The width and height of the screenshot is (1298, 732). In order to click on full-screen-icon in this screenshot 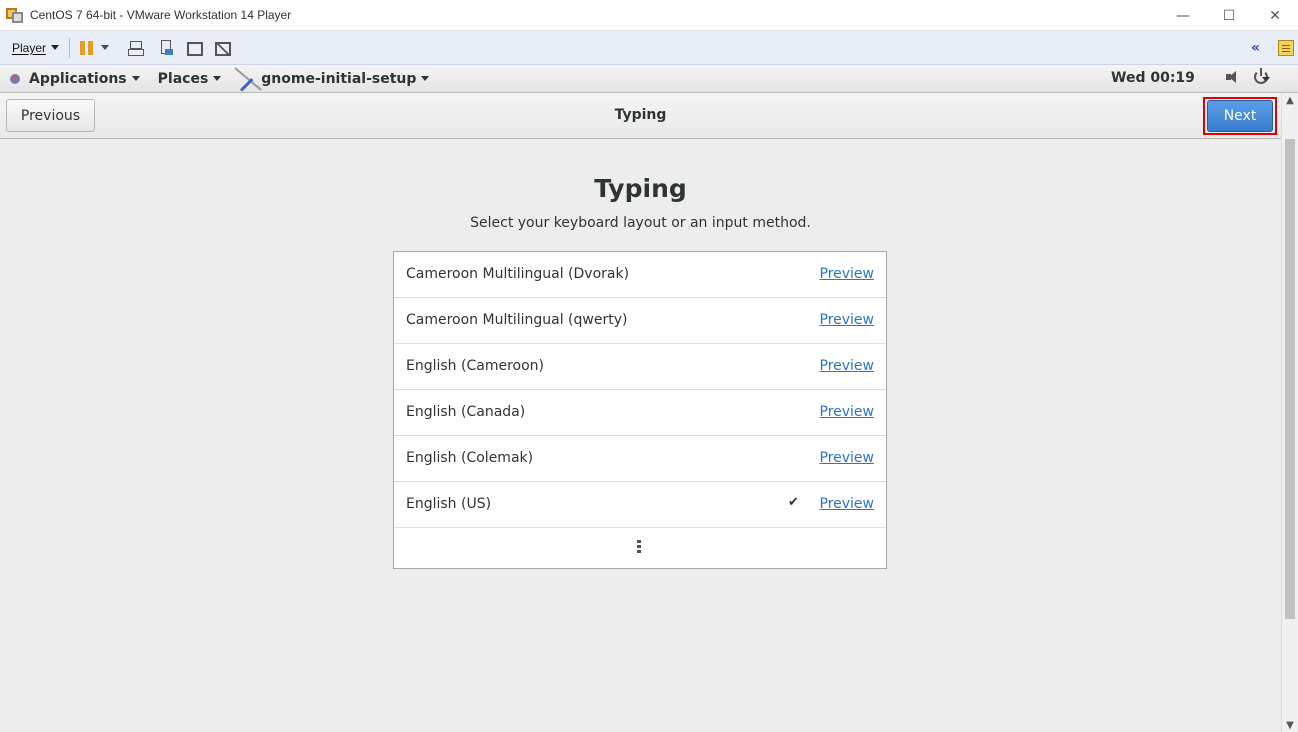, I will do `click(195, 48)`.